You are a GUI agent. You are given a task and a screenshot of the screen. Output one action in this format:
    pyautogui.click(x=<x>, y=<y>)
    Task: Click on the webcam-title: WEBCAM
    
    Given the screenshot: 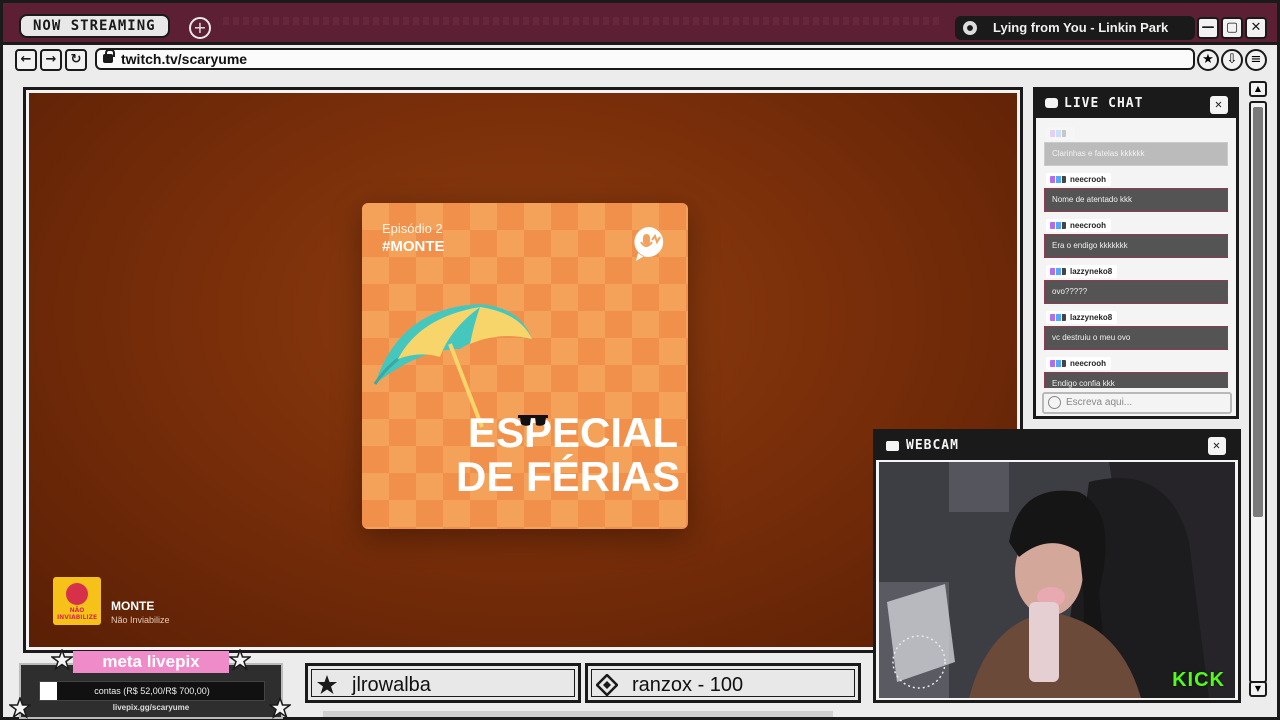 What is the action you would take?
    pyautogui.click(x=932, y=445)
    